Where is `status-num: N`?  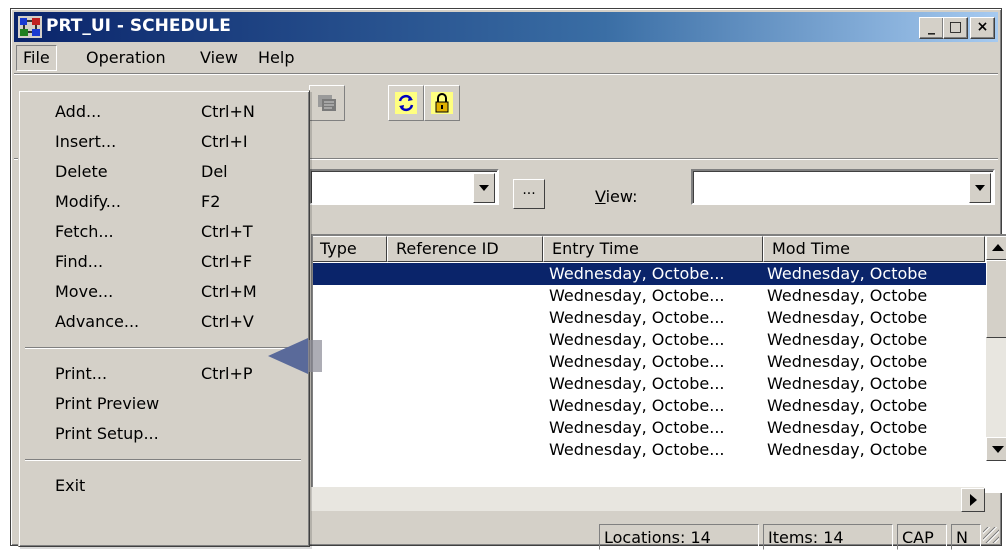
status-num: N is located at coordinates (966, 537).